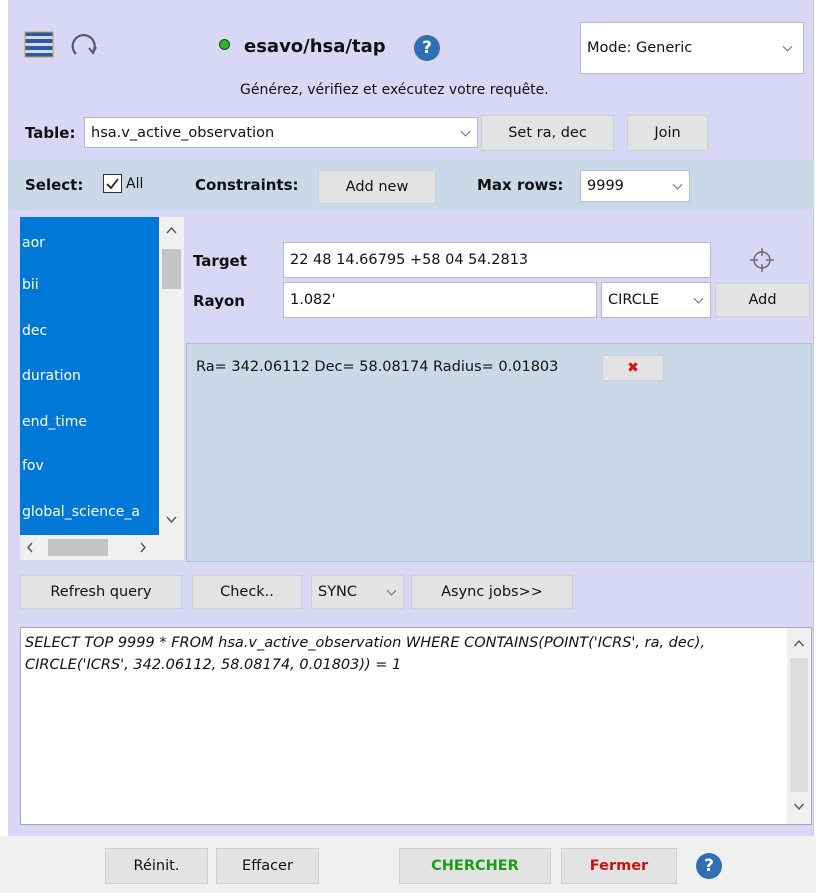  I want to click on all-checkbox, so click(112, 183).